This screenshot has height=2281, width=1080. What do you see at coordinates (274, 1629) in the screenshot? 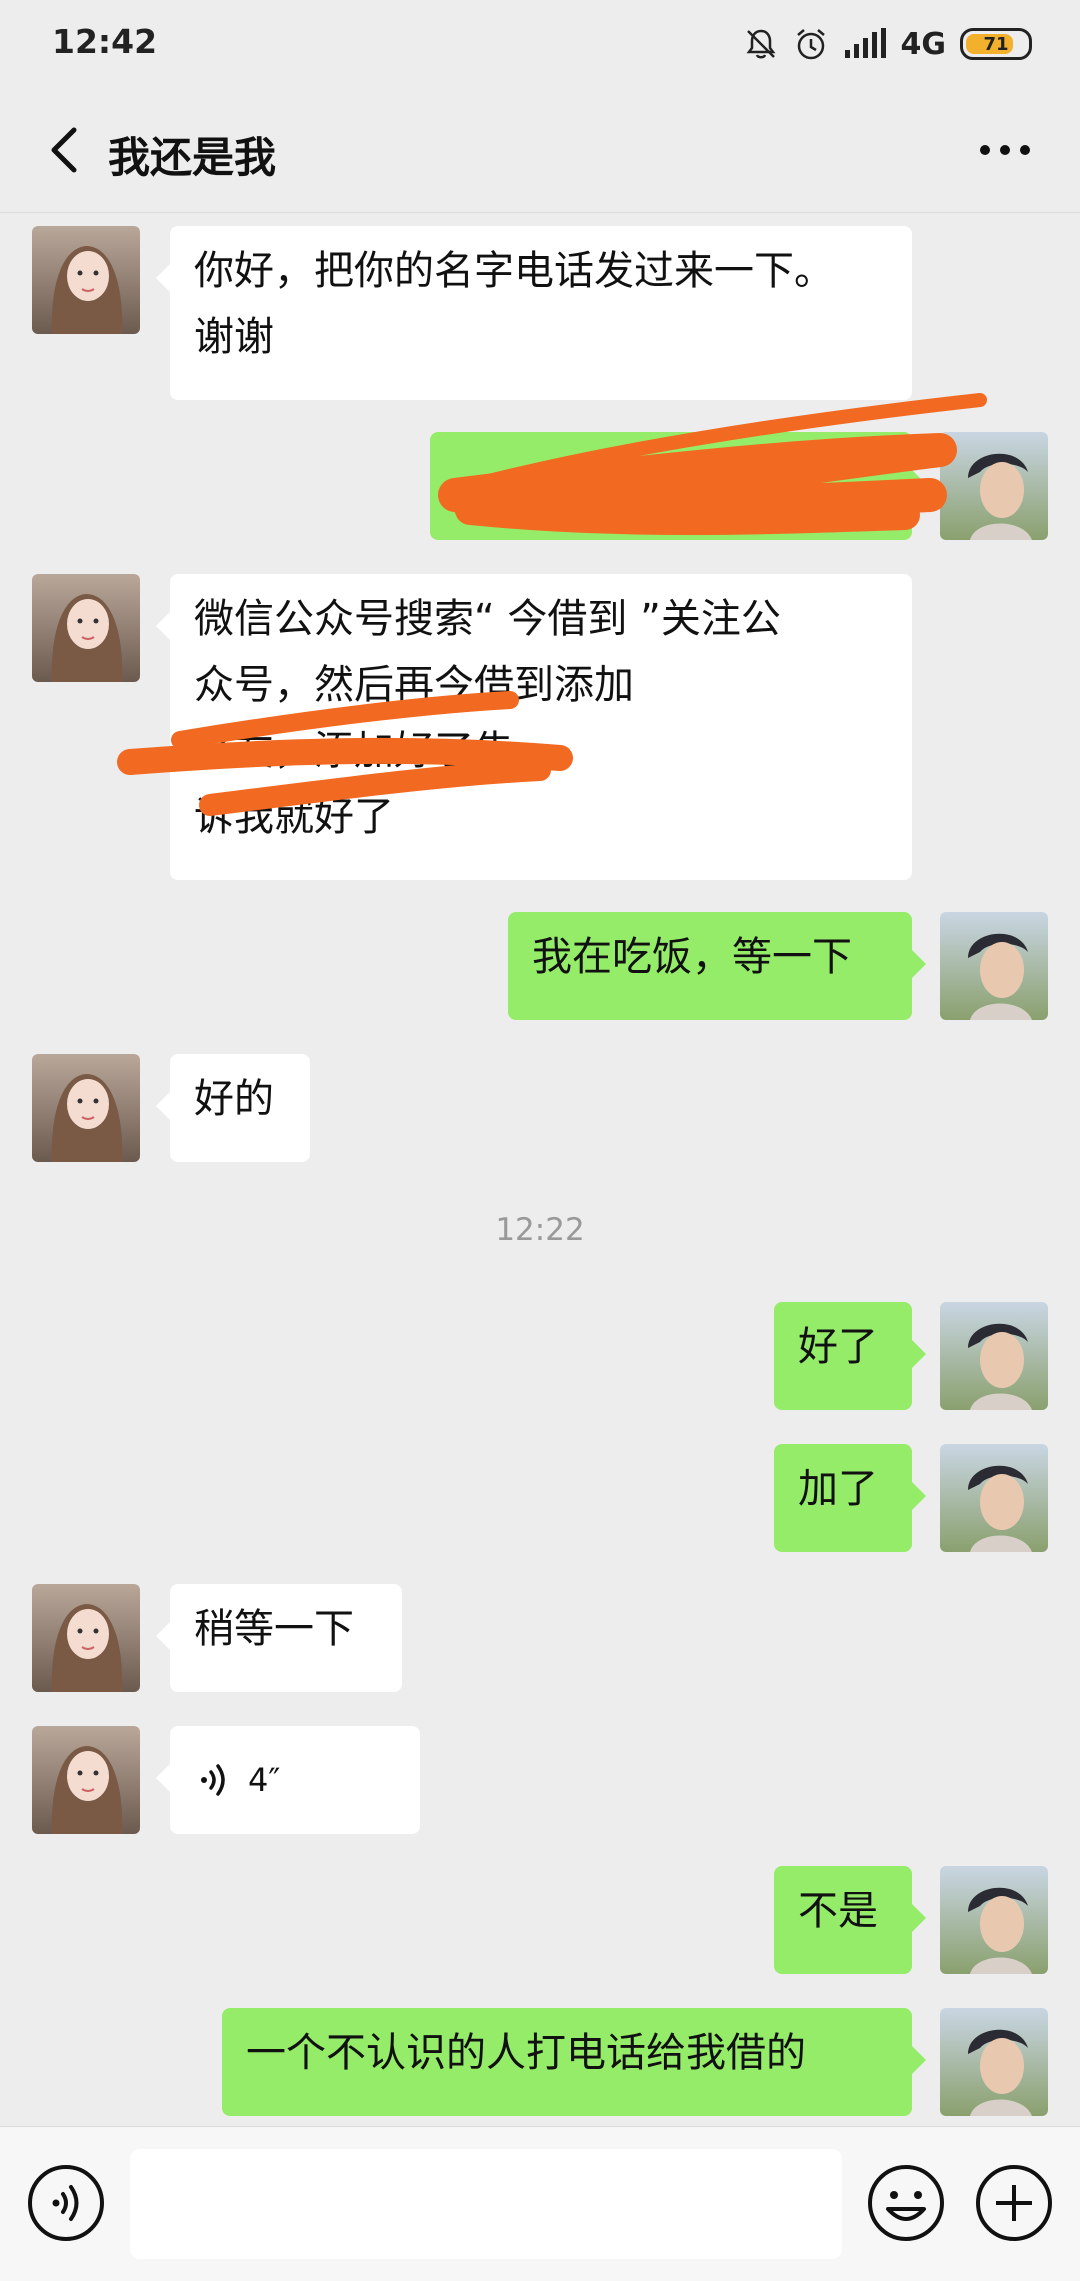
I see `message-text: 稍等一下` at bounding box center [274, 1629].